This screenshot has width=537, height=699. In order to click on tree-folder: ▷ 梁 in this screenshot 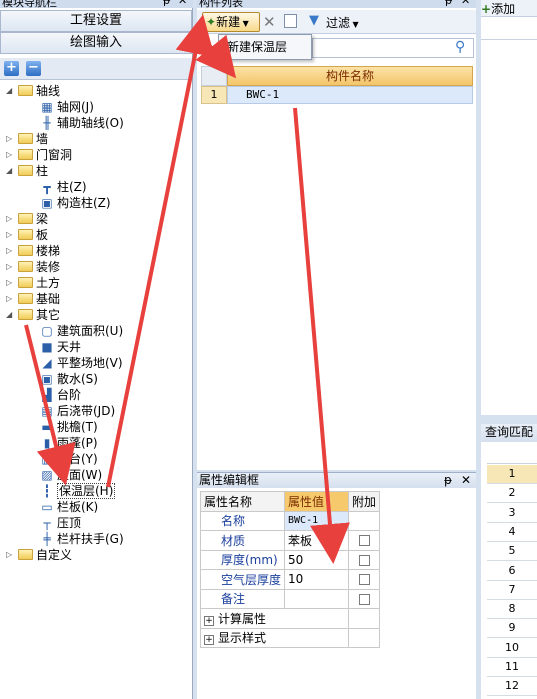, I will do `click(27, 219)`.